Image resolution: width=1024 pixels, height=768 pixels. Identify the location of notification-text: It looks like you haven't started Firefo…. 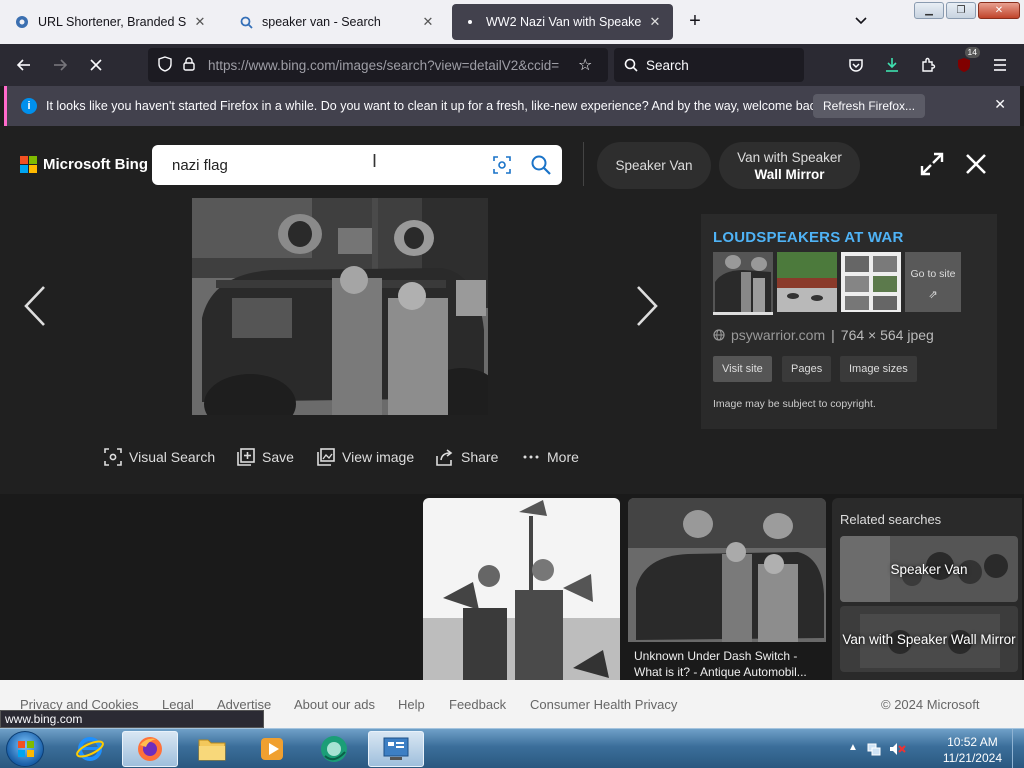
(436, 106).